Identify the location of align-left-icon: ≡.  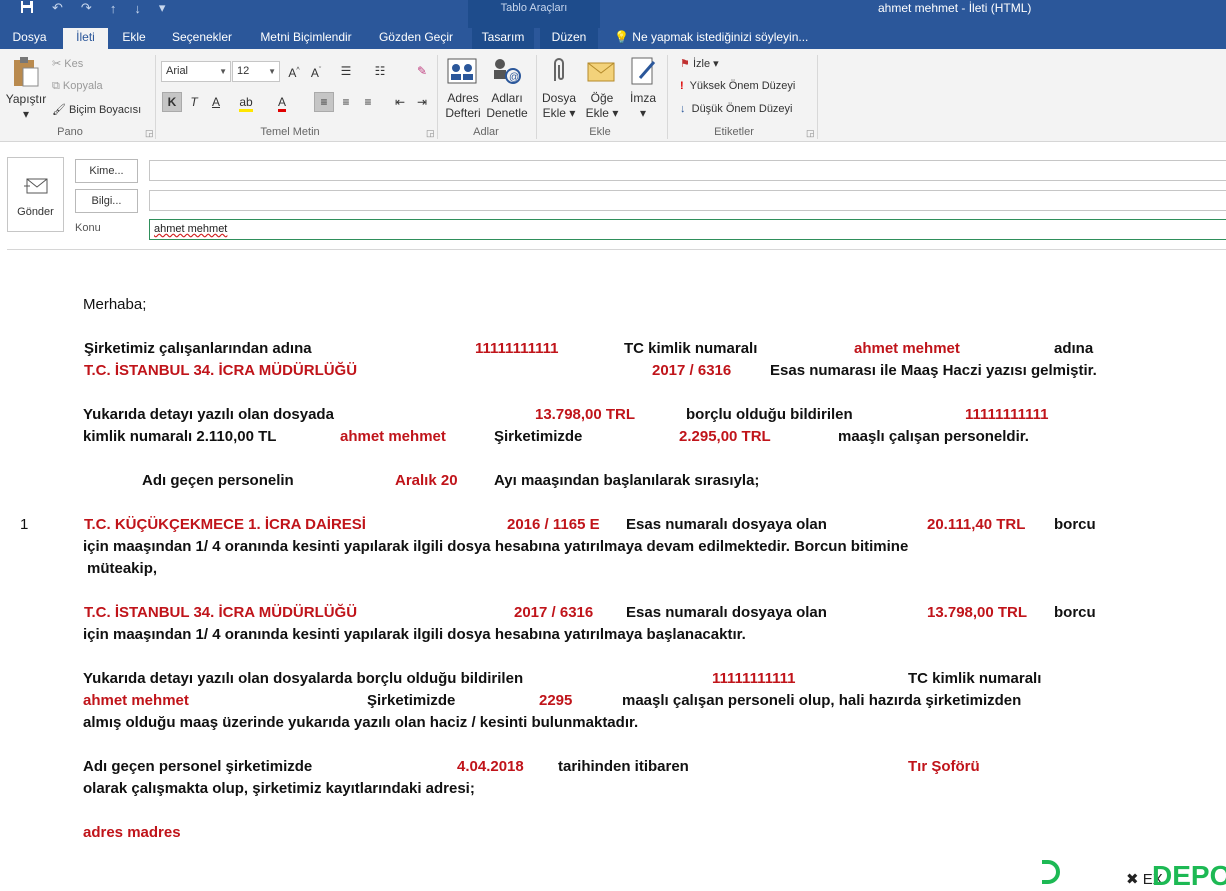
(324, 102).